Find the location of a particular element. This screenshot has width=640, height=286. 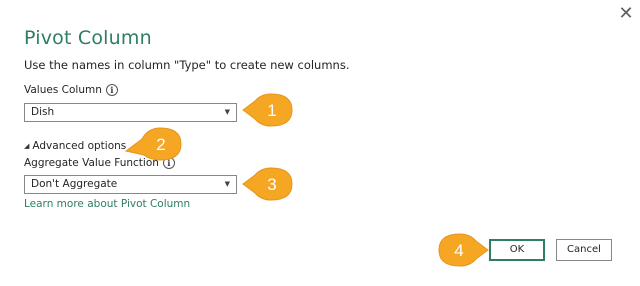

values-column-label-text: Values Column is located at coordinates (63, 90).